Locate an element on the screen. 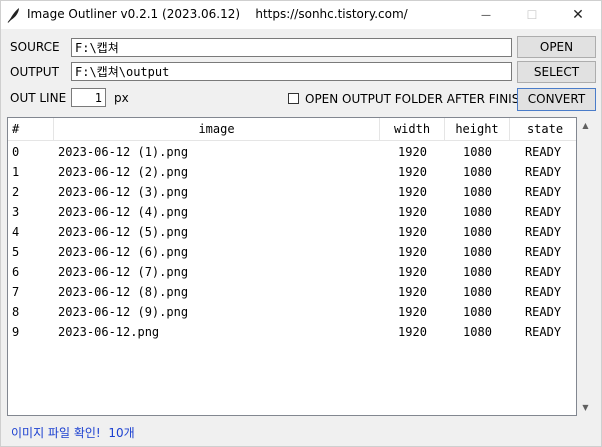  row-image: 2023-06-12 (5).png is located at coordinates (123, 232).